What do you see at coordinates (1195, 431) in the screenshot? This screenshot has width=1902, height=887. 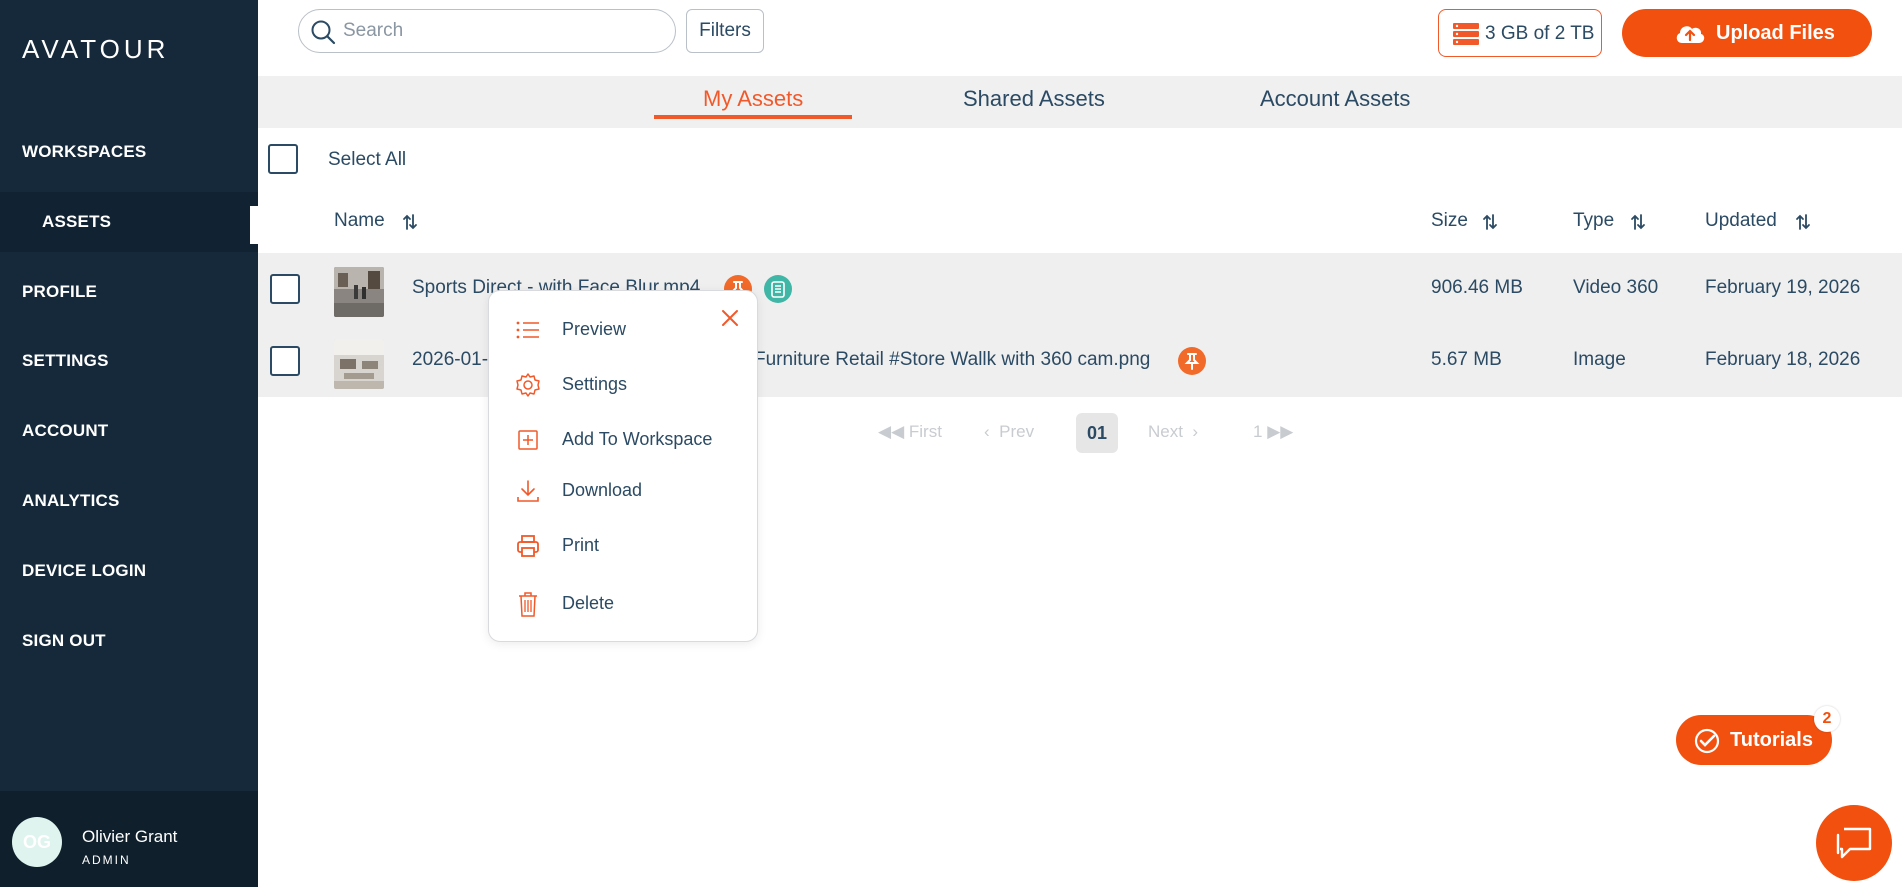 I see `chevron-right-icon: ›` at bounding box center [1195, 431].